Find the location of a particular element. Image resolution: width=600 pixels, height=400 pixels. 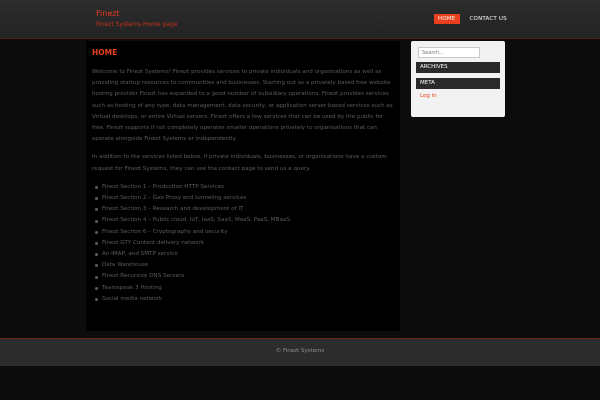

nav-item-contact-us: CONTACT US is located at coordinates (488, 19).